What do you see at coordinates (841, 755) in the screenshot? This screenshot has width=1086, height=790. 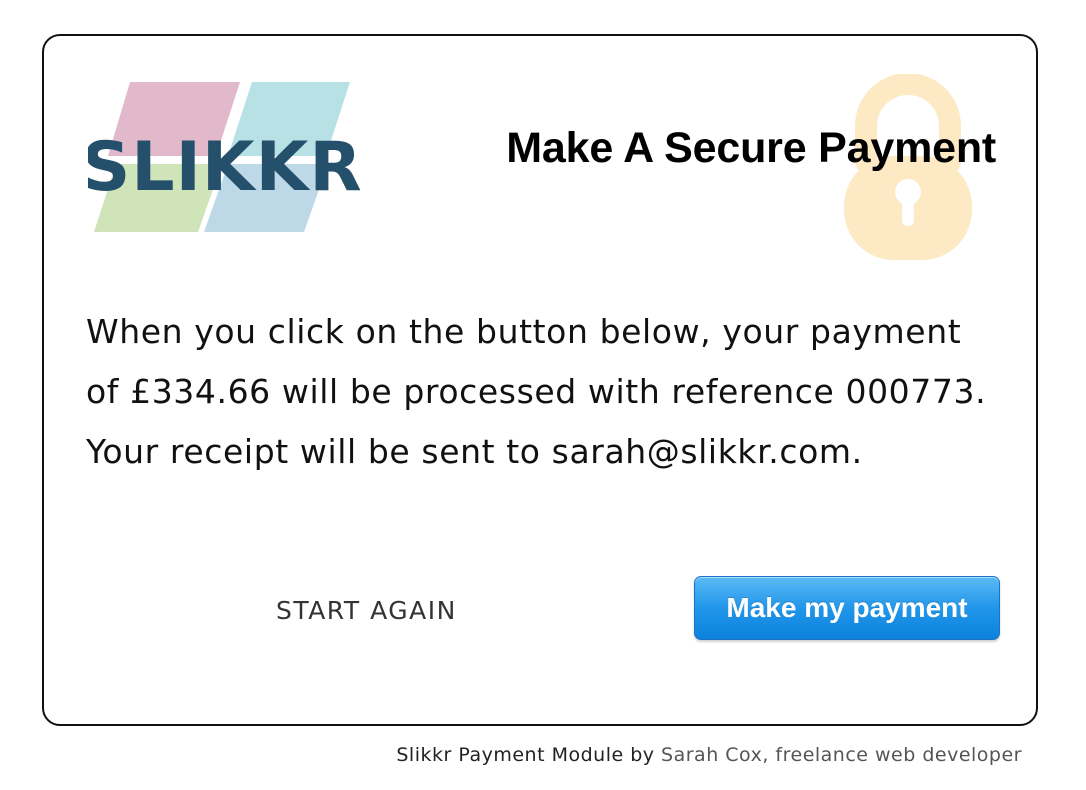 I see `author-link: Sarah Cox, freelance web developer` at bounding box center [841, 755].